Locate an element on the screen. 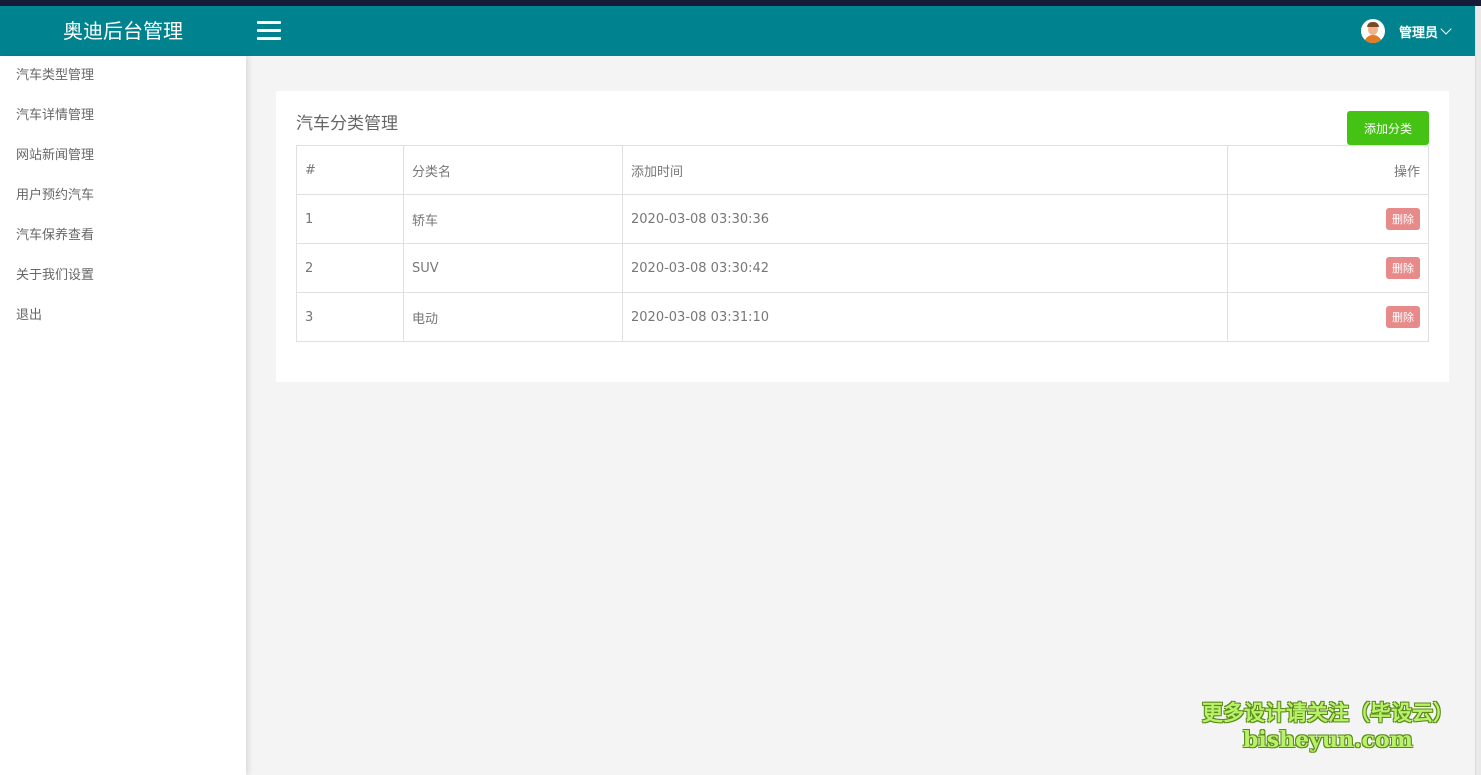 The width and height of the screenshot is (1481, 775). table-row: 2 SUV 2020-03-08 03:30:42 删除 is located at coordinates (862, 268).